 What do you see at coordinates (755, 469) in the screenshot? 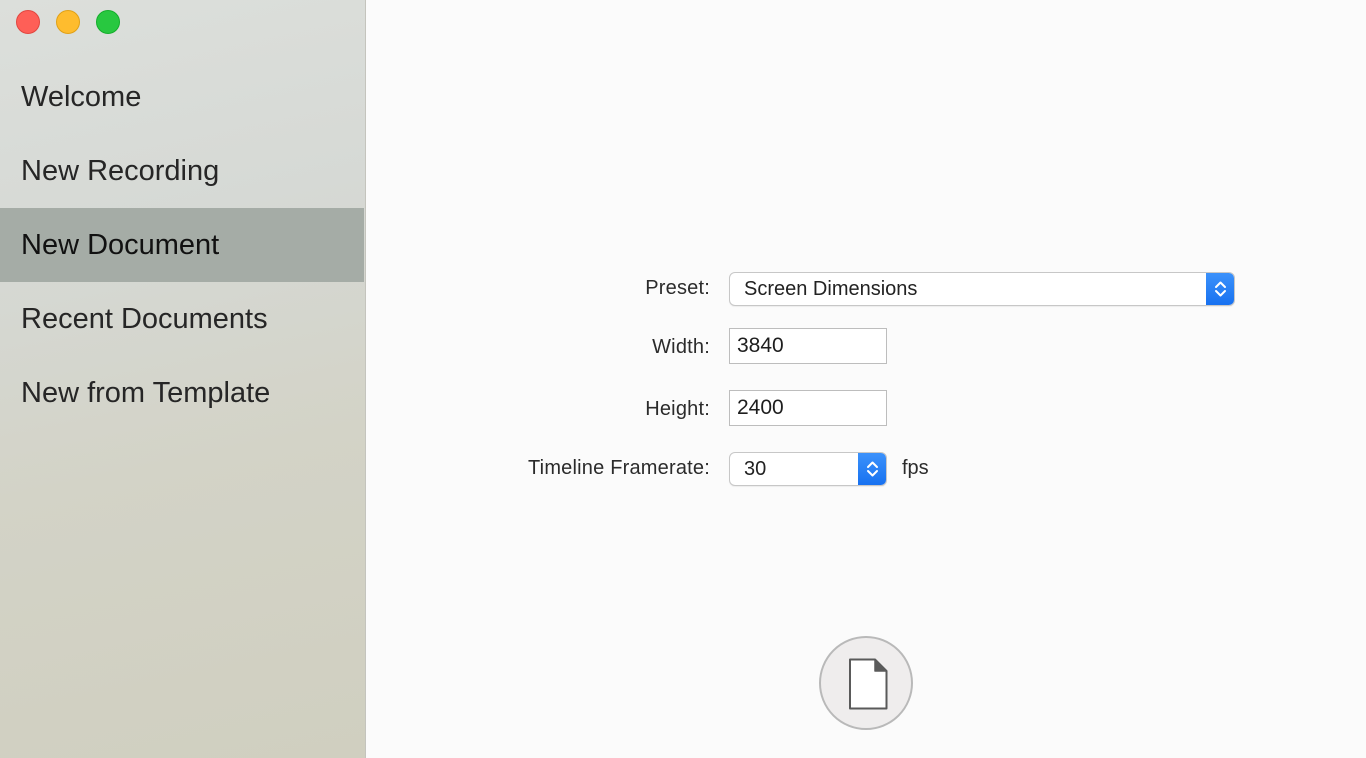
I see `framerate-value: 30` at bounding box center [755, 469].